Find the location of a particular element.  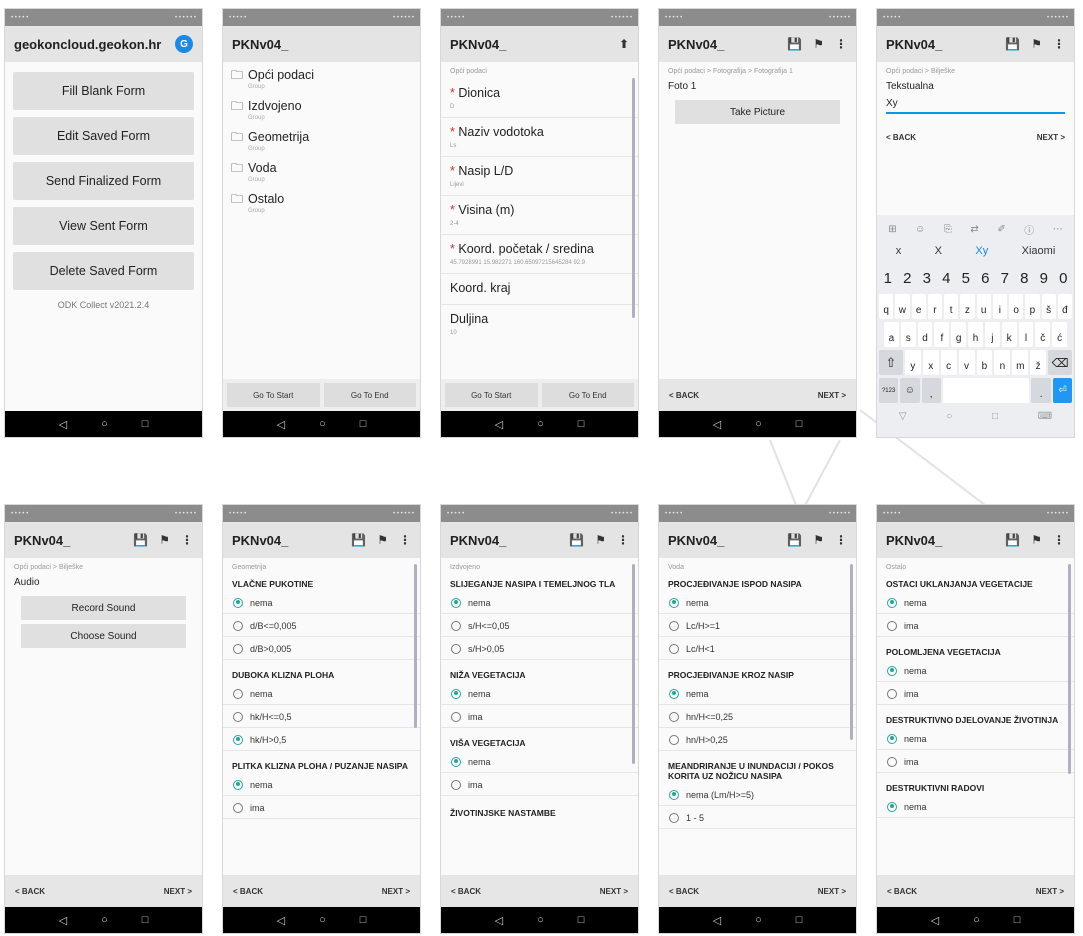

record-sound-button: Record Sound is located at coordinates (103, 608).